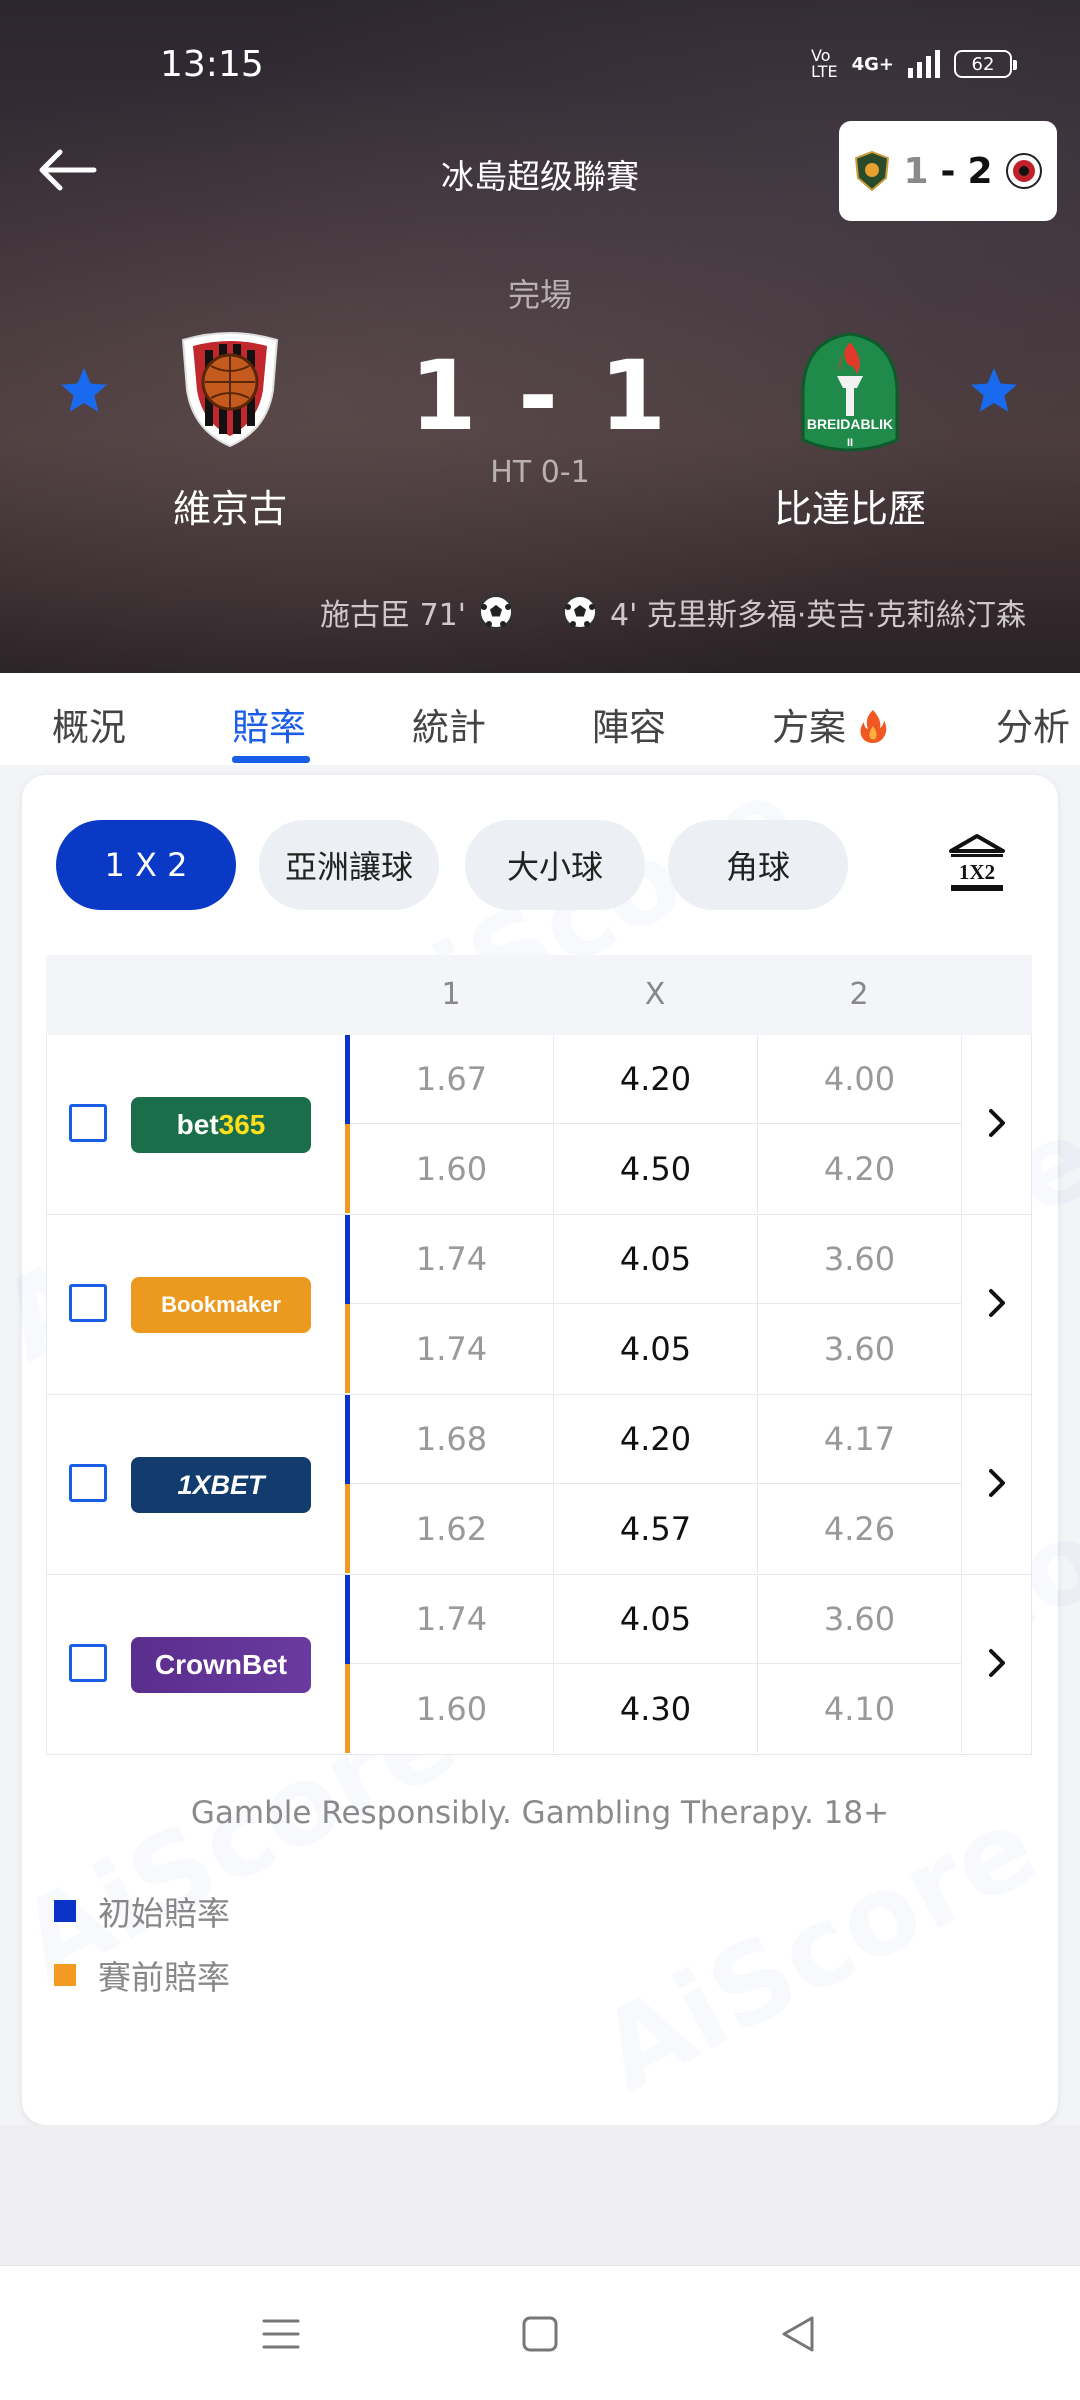 The height and width of the screenshot is (2400, 1080). Describe the element at coordinates (850, 505) in the screenshot. I see `away-team-name: 比達比歷` at that location.